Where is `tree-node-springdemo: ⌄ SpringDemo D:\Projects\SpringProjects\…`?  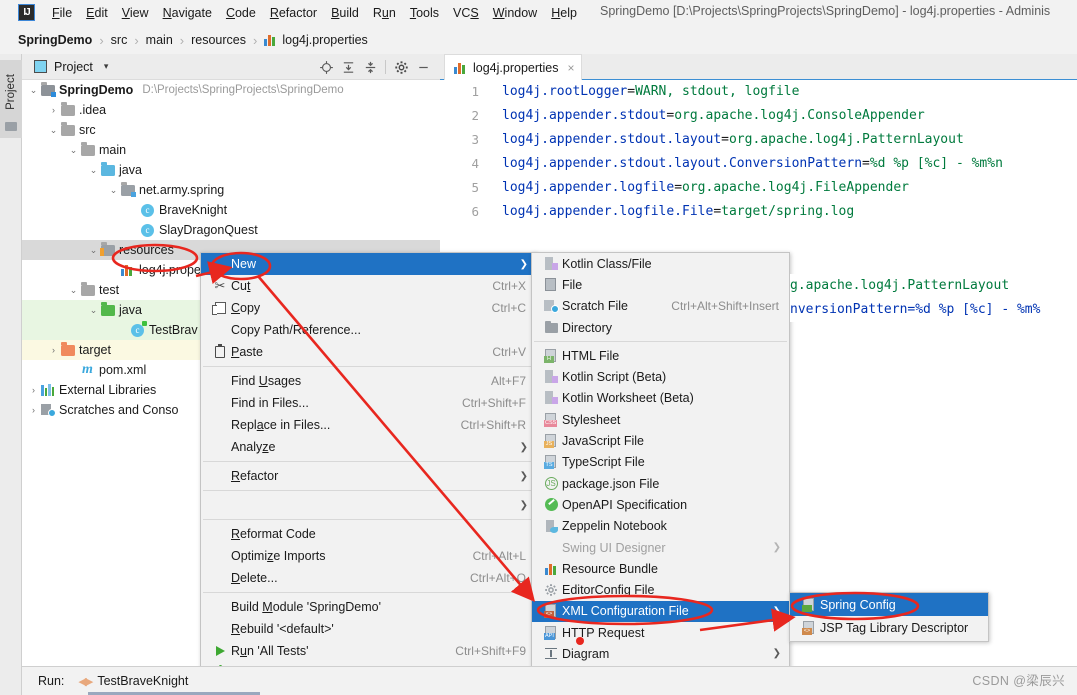
tree-node-springdemo: ⌄ SpringDemo D:\Projects\SpringProjects\… is located at coordinates (231, 90).